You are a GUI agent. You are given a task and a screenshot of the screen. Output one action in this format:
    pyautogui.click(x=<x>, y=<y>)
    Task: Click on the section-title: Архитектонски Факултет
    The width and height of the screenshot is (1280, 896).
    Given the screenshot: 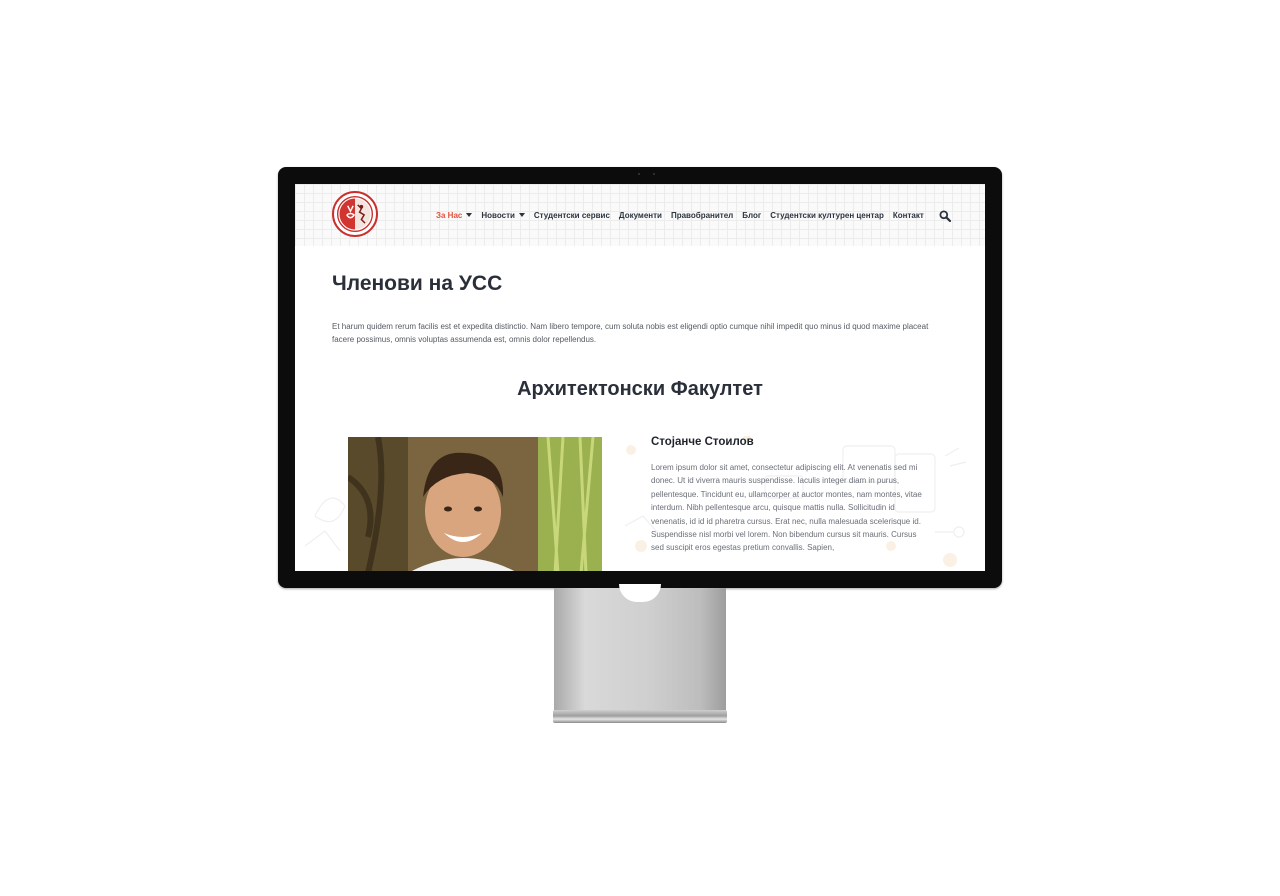 What is the action you would take?
    pyautogui.click(x=640, y=389)
    